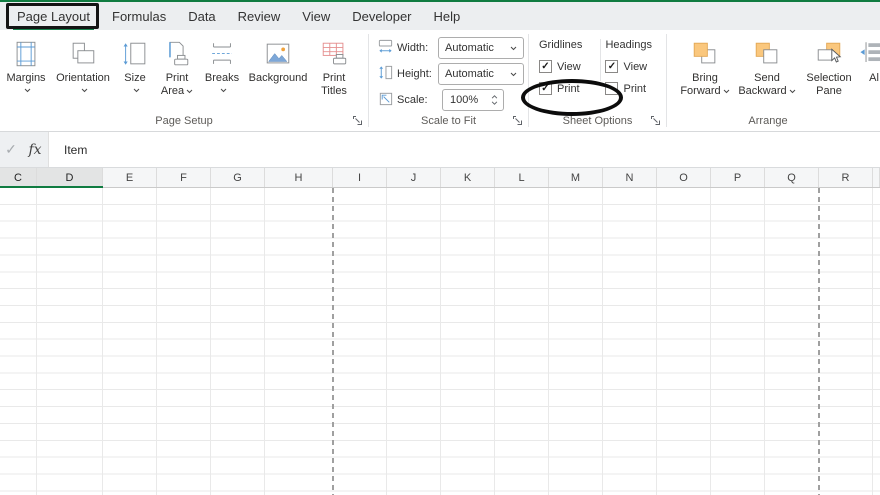  Describe the element at coordinates (278, 59) in the screenshot. I see `background-button: Background` at that location.